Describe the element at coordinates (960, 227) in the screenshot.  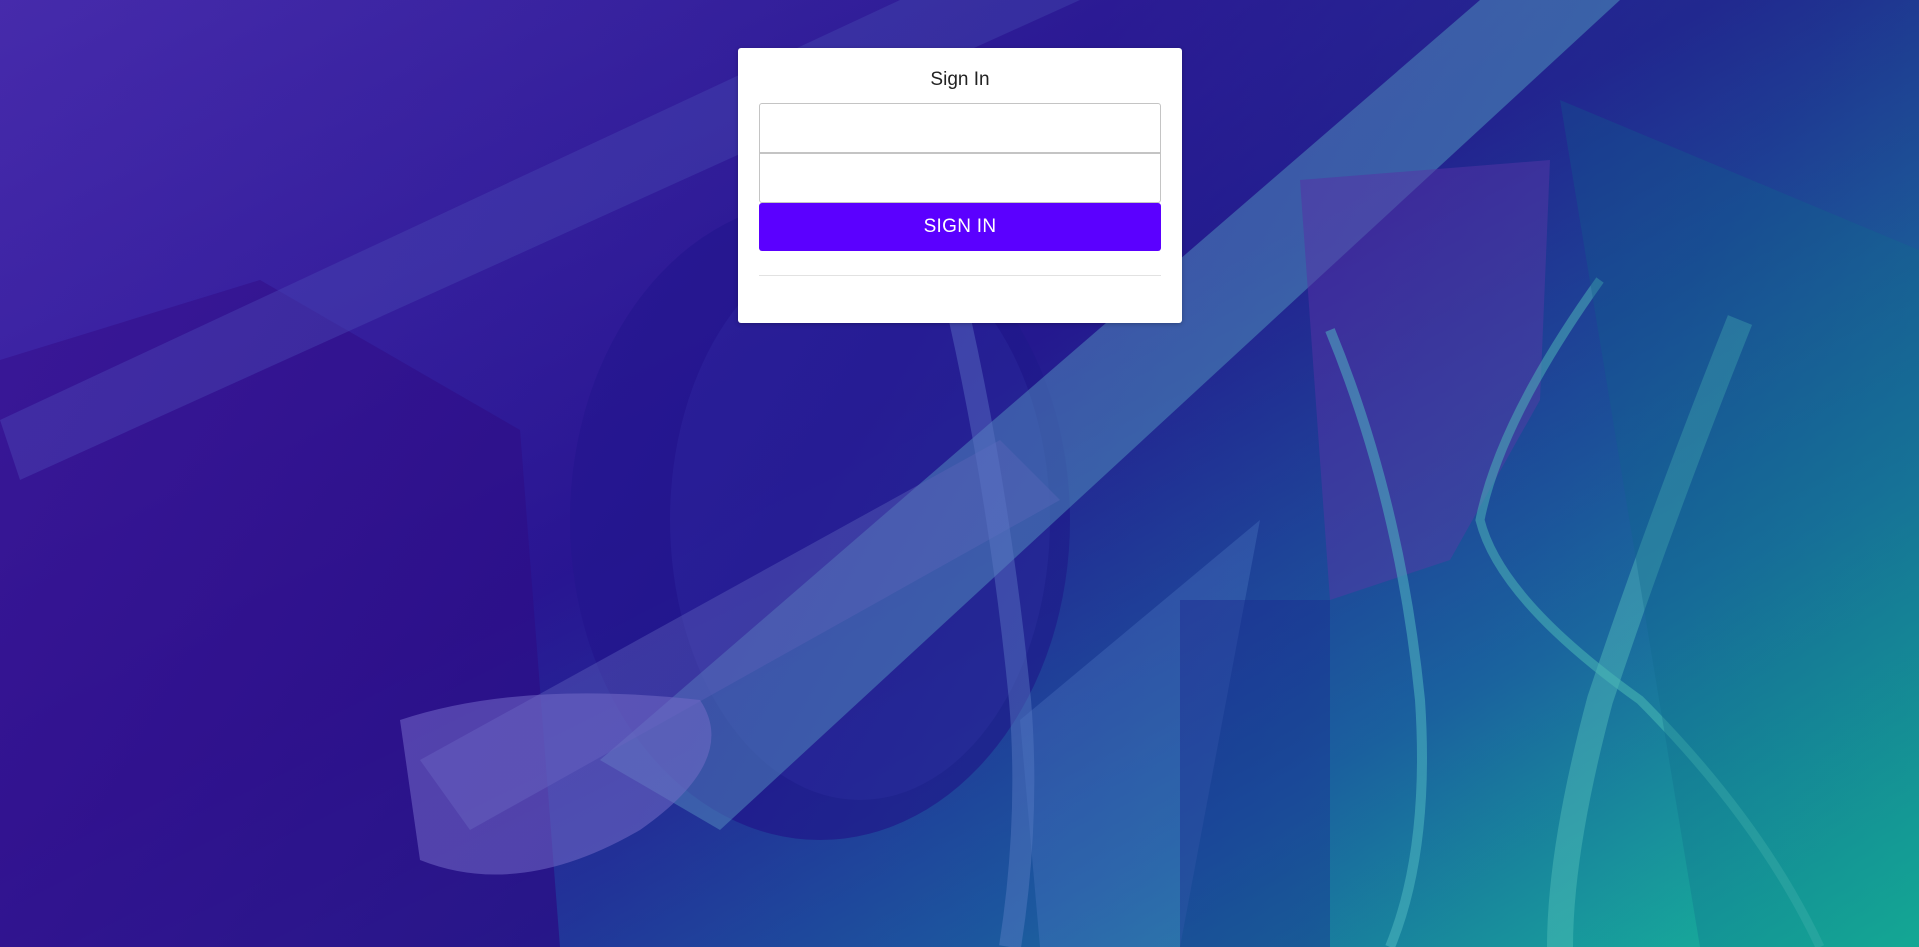
I see `signin-button: SIGN IN` at that location.